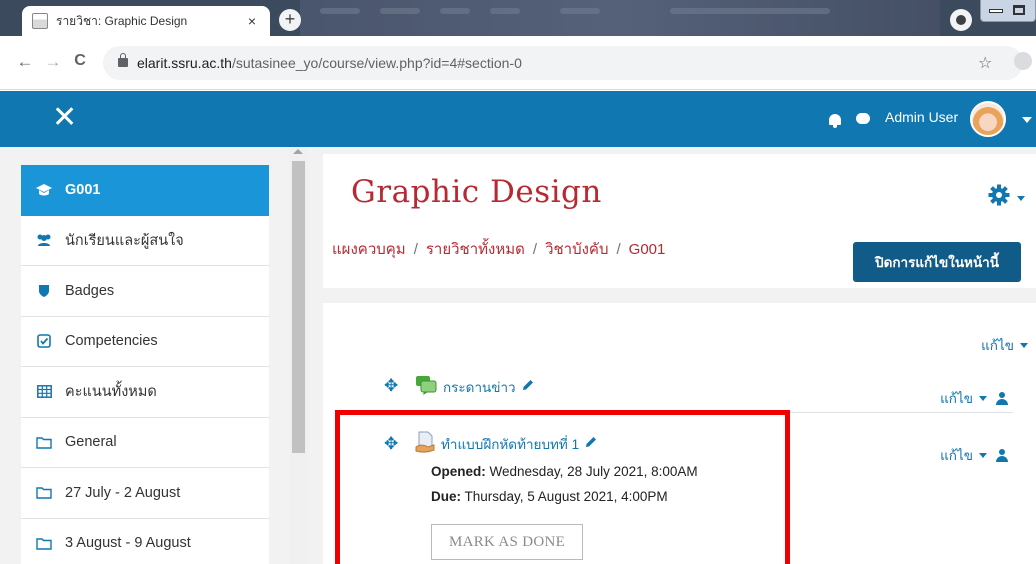 The image size is (1036, 564). What do you see at coordinates (937, 262) in the screenshot?
I see `turn-editing-off-button: ปิดการแก้ไขในหน้านี้` at bounding box center [937, 262].